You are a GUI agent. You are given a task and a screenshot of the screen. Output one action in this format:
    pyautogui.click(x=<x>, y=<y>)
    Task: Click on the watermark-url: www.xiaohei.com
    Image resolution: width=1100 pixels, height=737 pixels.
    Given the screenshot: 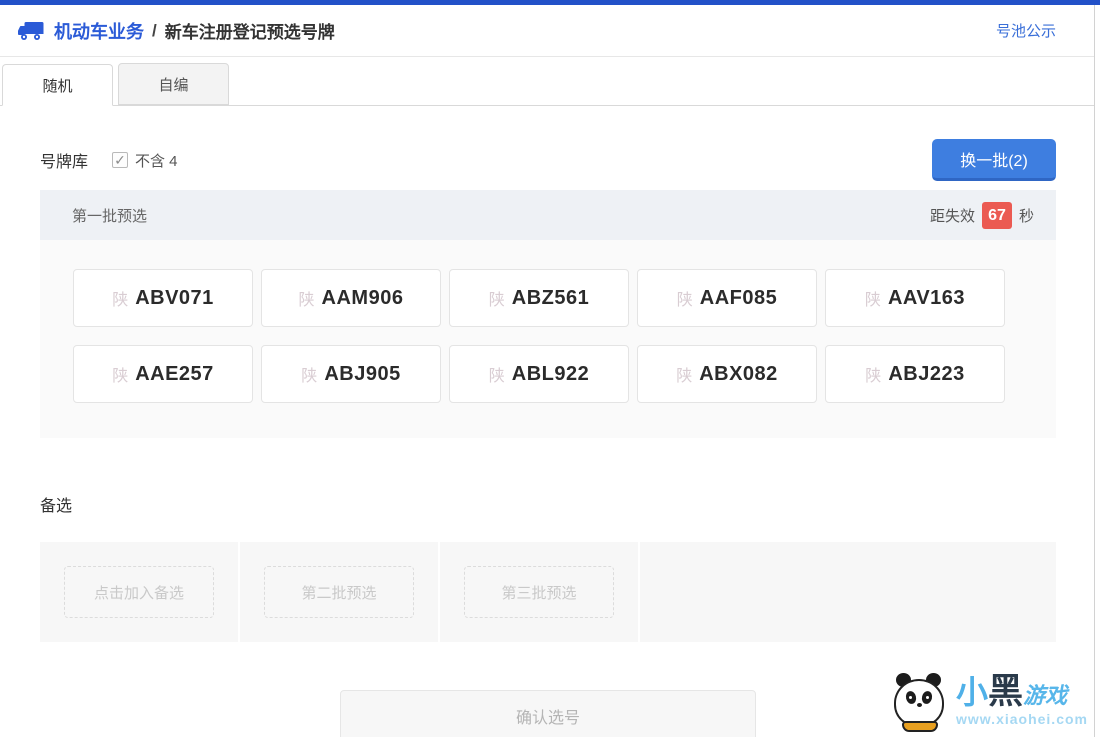 What is the action you would take?
    pyautogui.click(x=1022, y=719)
    